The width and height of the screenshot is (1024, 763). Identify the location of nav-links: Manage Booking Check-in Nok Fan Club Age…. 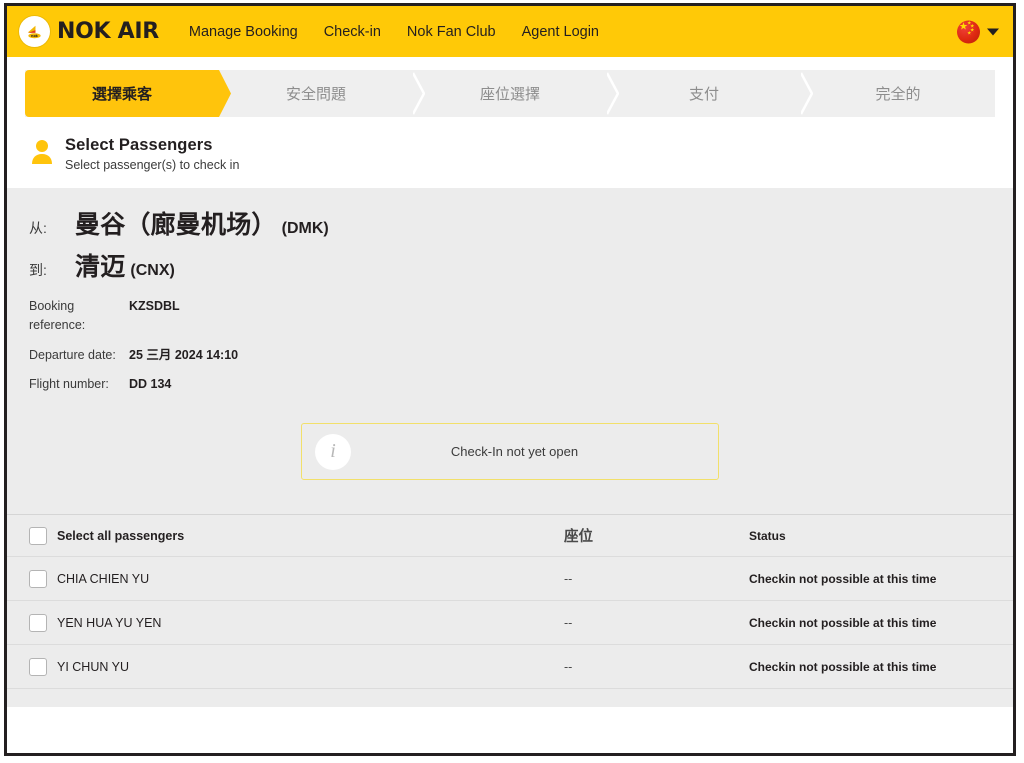
(394, 32).